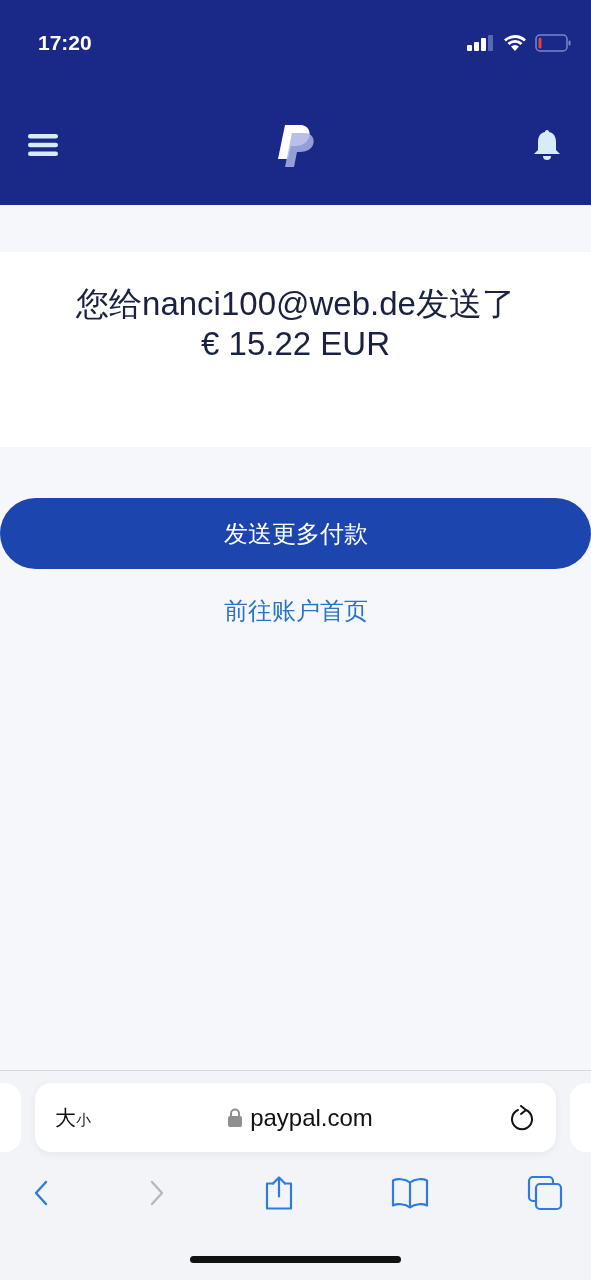  I want to click on wifi-icon, so click(515, 42).